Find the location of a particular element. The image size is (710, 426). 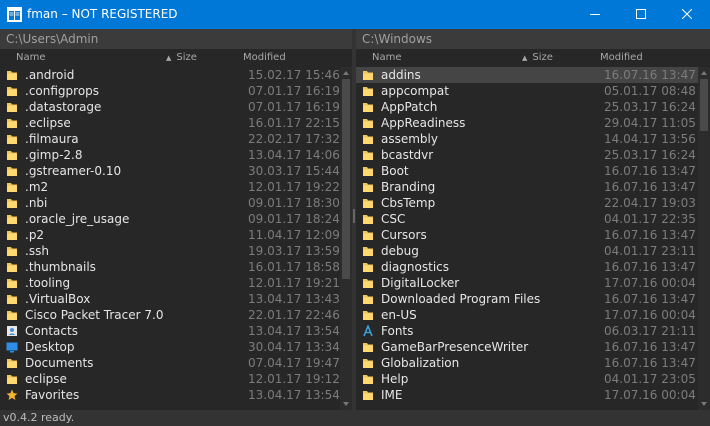

right-size-column-header: ▲ Size is located at coordinates (537, 58).